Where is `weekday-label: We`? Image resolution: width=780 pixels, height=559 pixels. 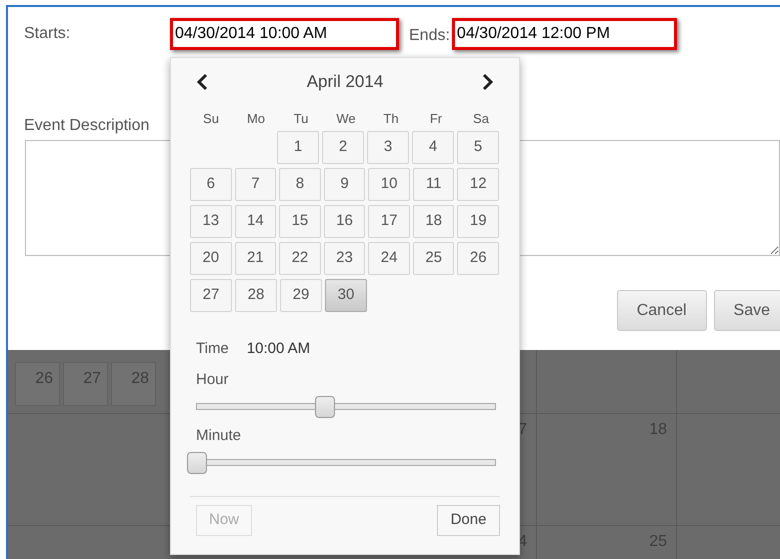
weekday-label: We is located at coordinates (346, 119).